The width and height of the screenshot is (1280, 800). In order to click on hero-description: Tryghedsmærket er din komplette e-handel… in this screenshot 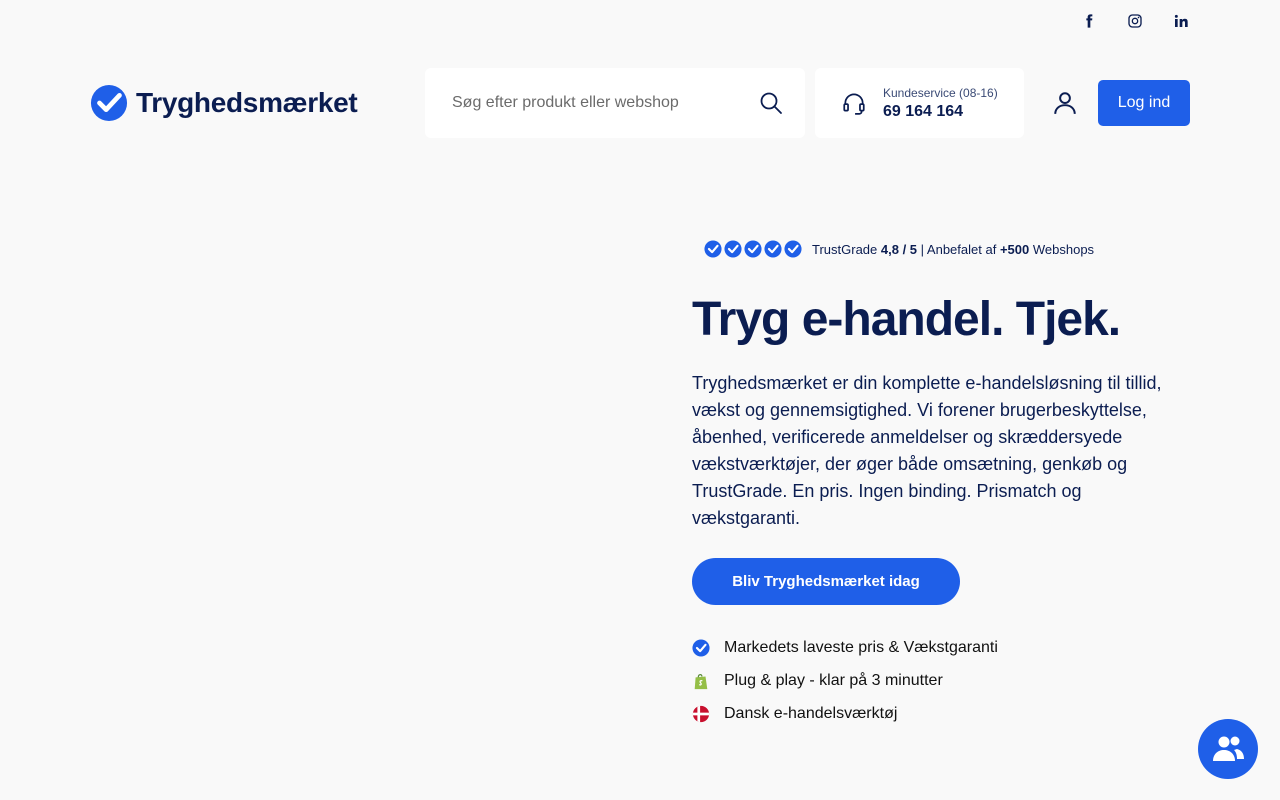, I will do `click(927, 450)`.